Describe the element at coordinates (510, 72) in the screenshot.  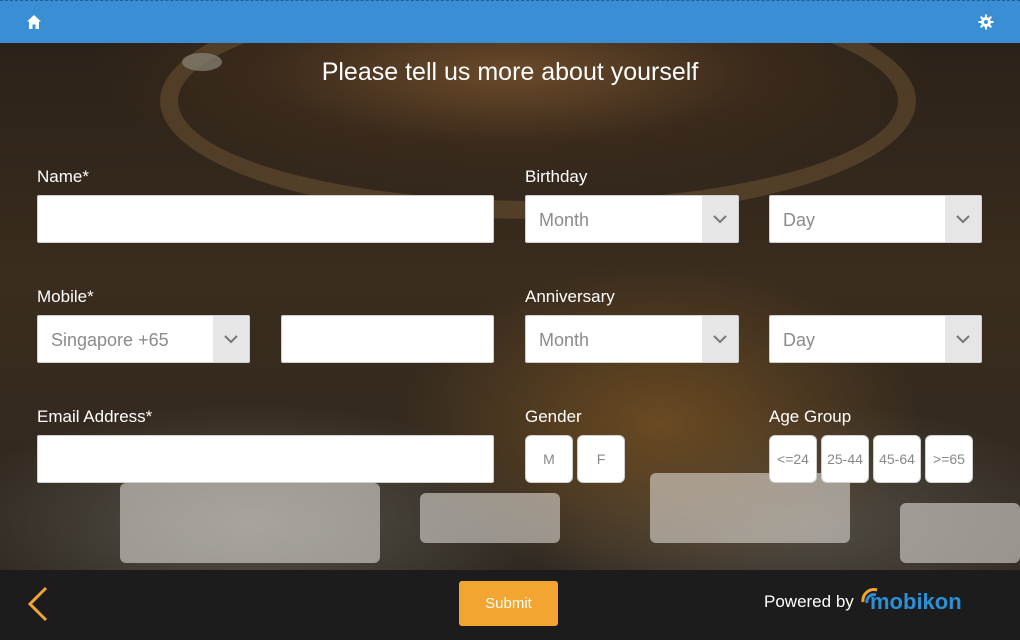
I see `page-title: Please tell us more about yourself` at that location.